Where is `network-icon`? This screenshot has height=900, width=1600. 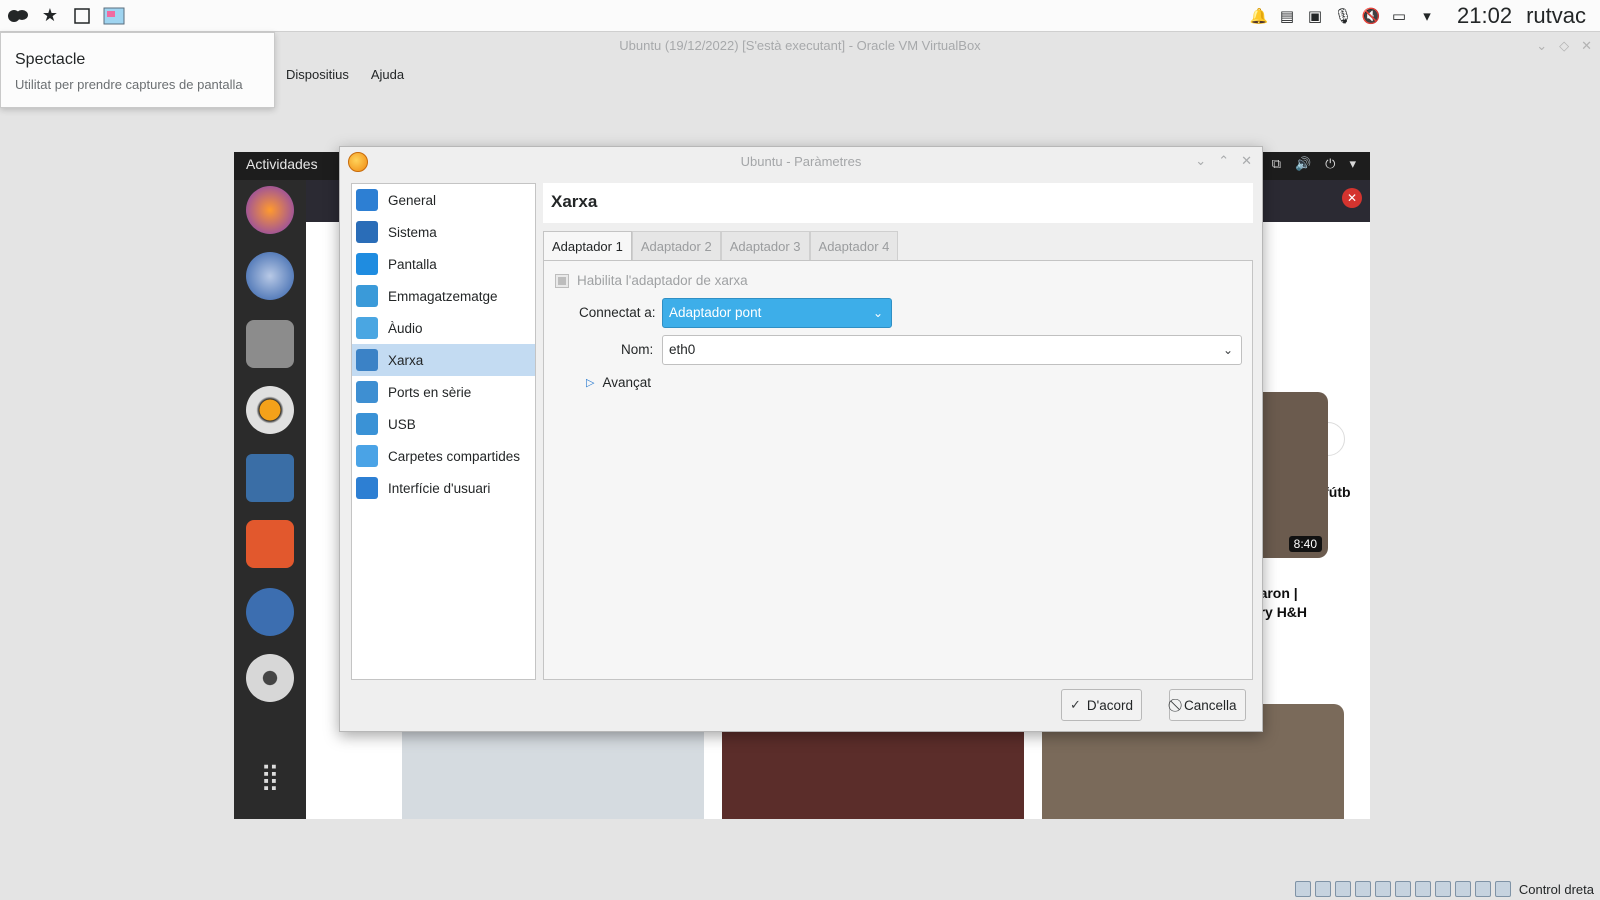
network-icon is located at coordinates (367, 360).